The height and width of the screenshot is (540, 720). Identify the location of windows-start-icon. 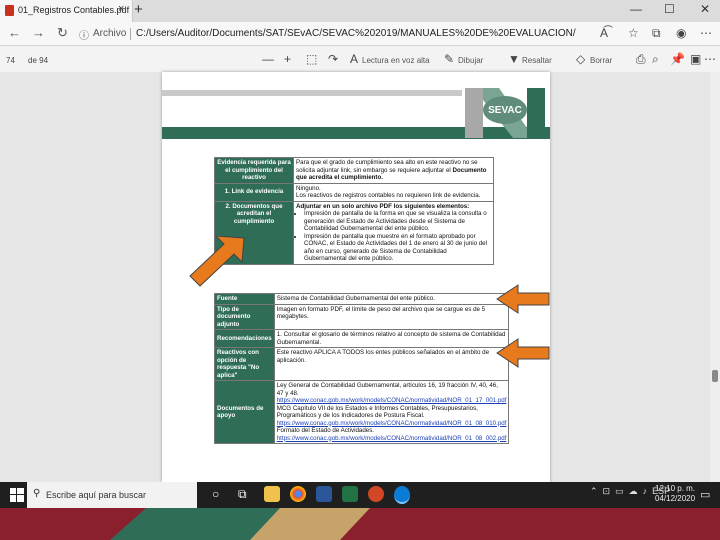
(17, 495).